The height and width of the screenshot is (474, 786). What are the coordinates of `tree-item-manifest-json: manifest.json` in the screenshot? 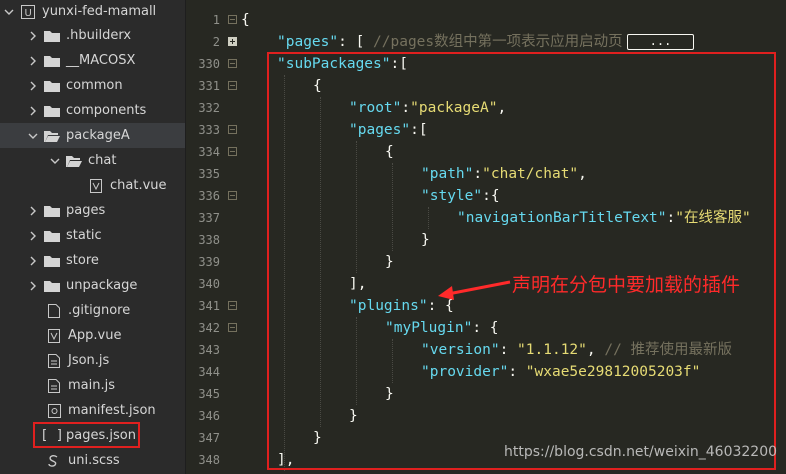 It's located at (92, 410).